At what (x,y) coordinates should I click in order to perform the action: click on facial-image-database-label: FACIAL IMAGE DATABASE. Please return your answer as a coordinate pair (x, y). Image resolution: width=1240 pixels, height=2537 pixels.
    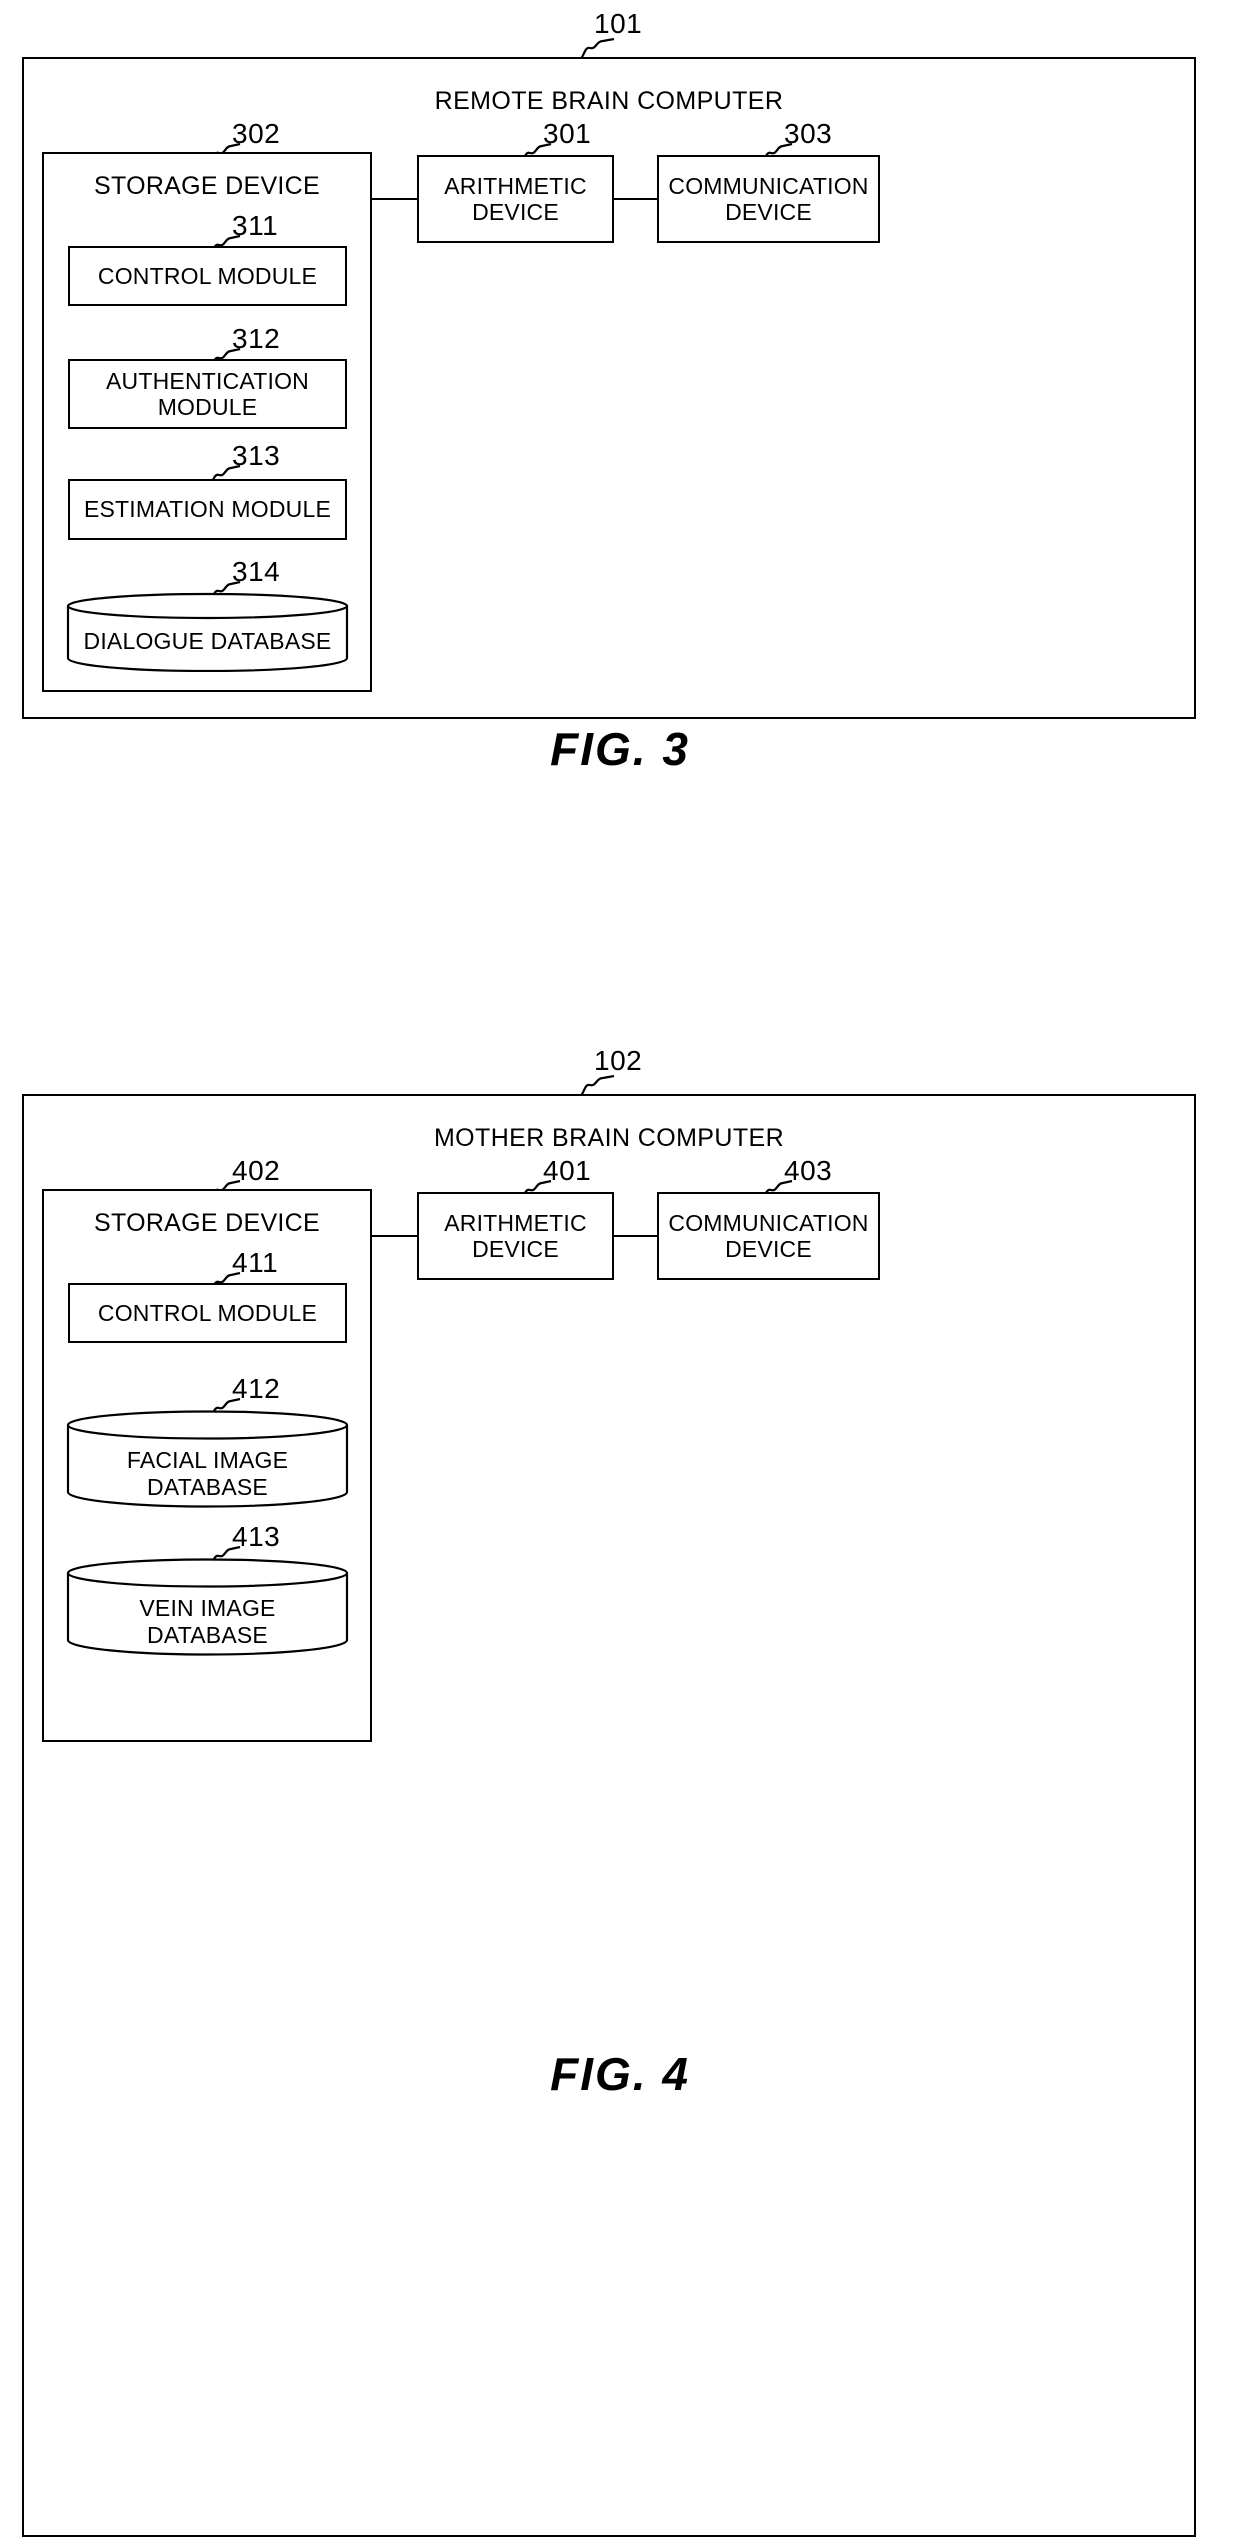
    Looking at the image, I should click on (207, 1474).